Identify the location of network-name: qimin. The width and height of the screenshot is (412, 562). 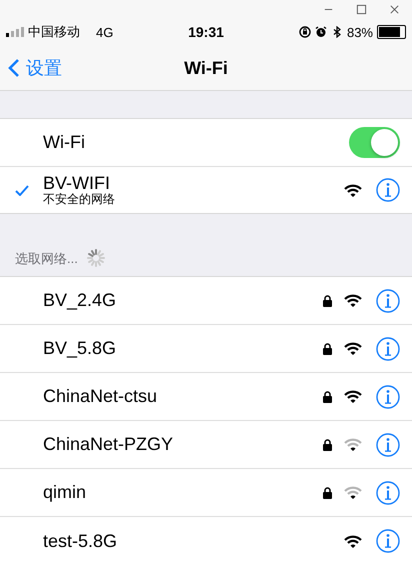
(183, 492).